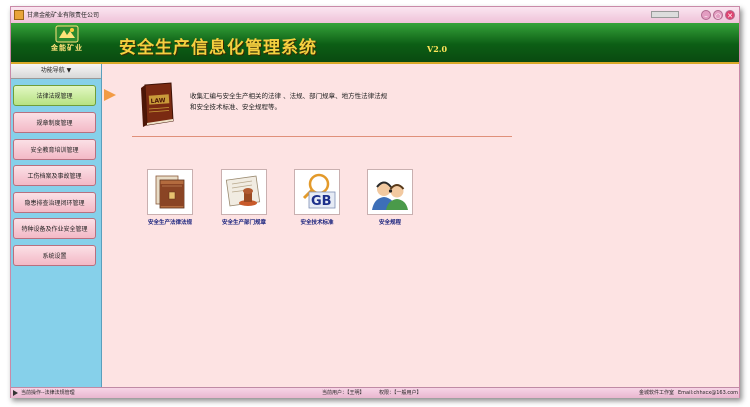 This screenshot has height=407, width=750. Describe the element at coordinates (110, 95) in the screenshot. I see `pointer-arrow-icon` at that location.